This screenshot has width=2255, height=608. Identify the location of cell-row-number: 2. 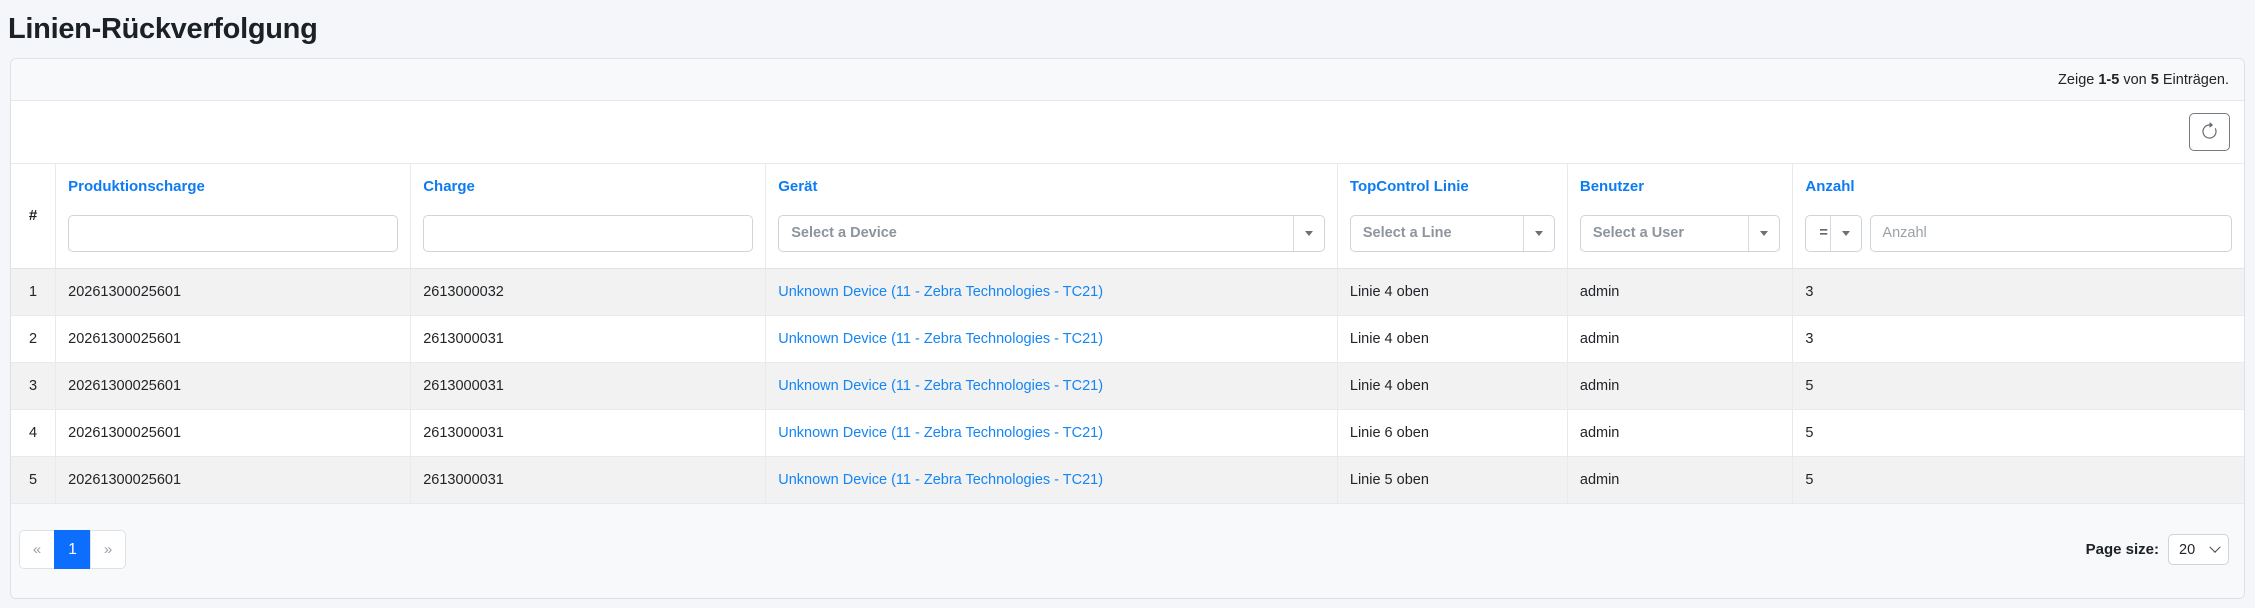
(34, 338).